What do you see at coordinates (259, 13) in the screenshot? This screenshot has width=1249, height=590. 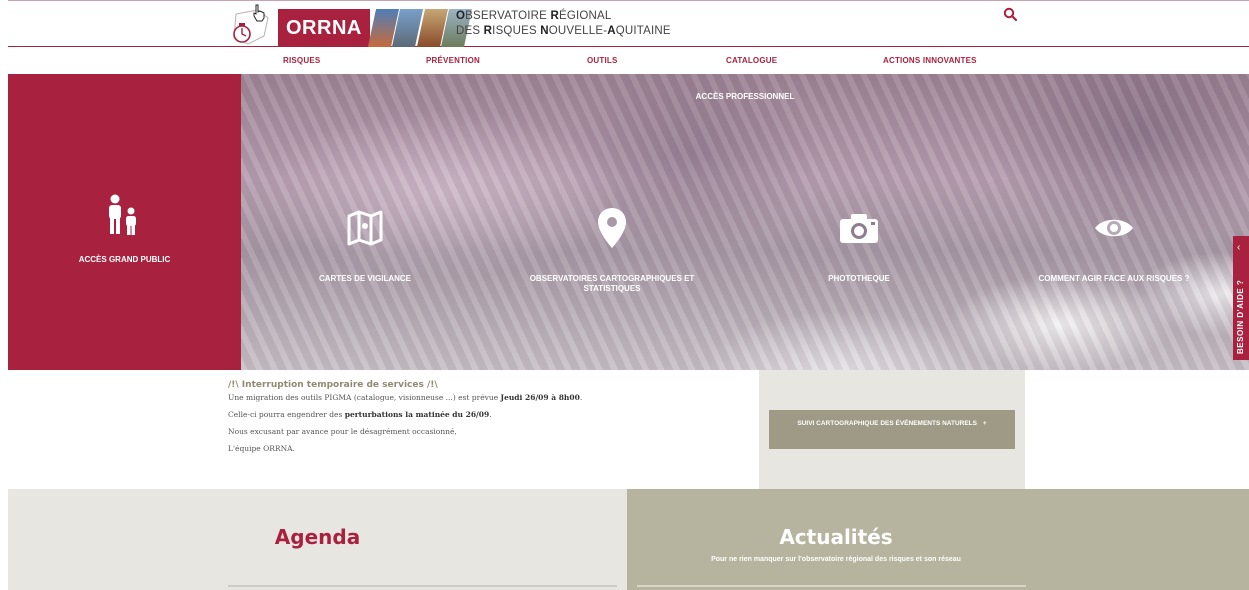 I see `hand-cursor-icon` at bounding box center [259, 13].